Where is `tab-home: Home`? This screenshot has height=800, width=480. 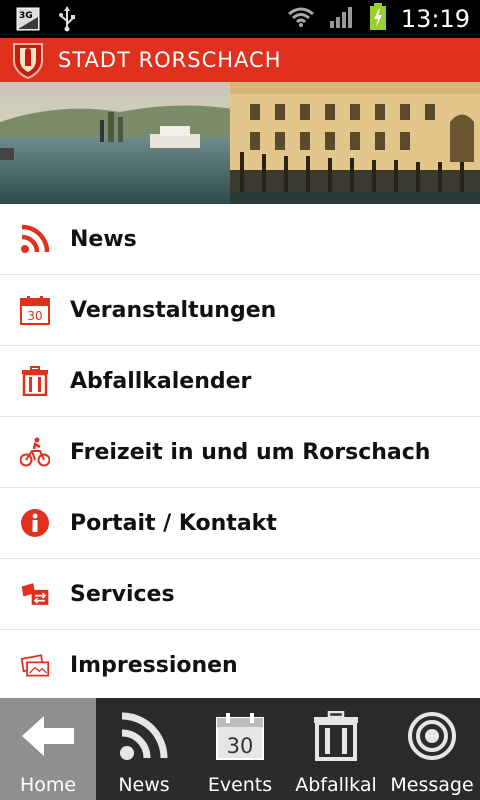
tab-home: Home is located at coordinates (48, 749).